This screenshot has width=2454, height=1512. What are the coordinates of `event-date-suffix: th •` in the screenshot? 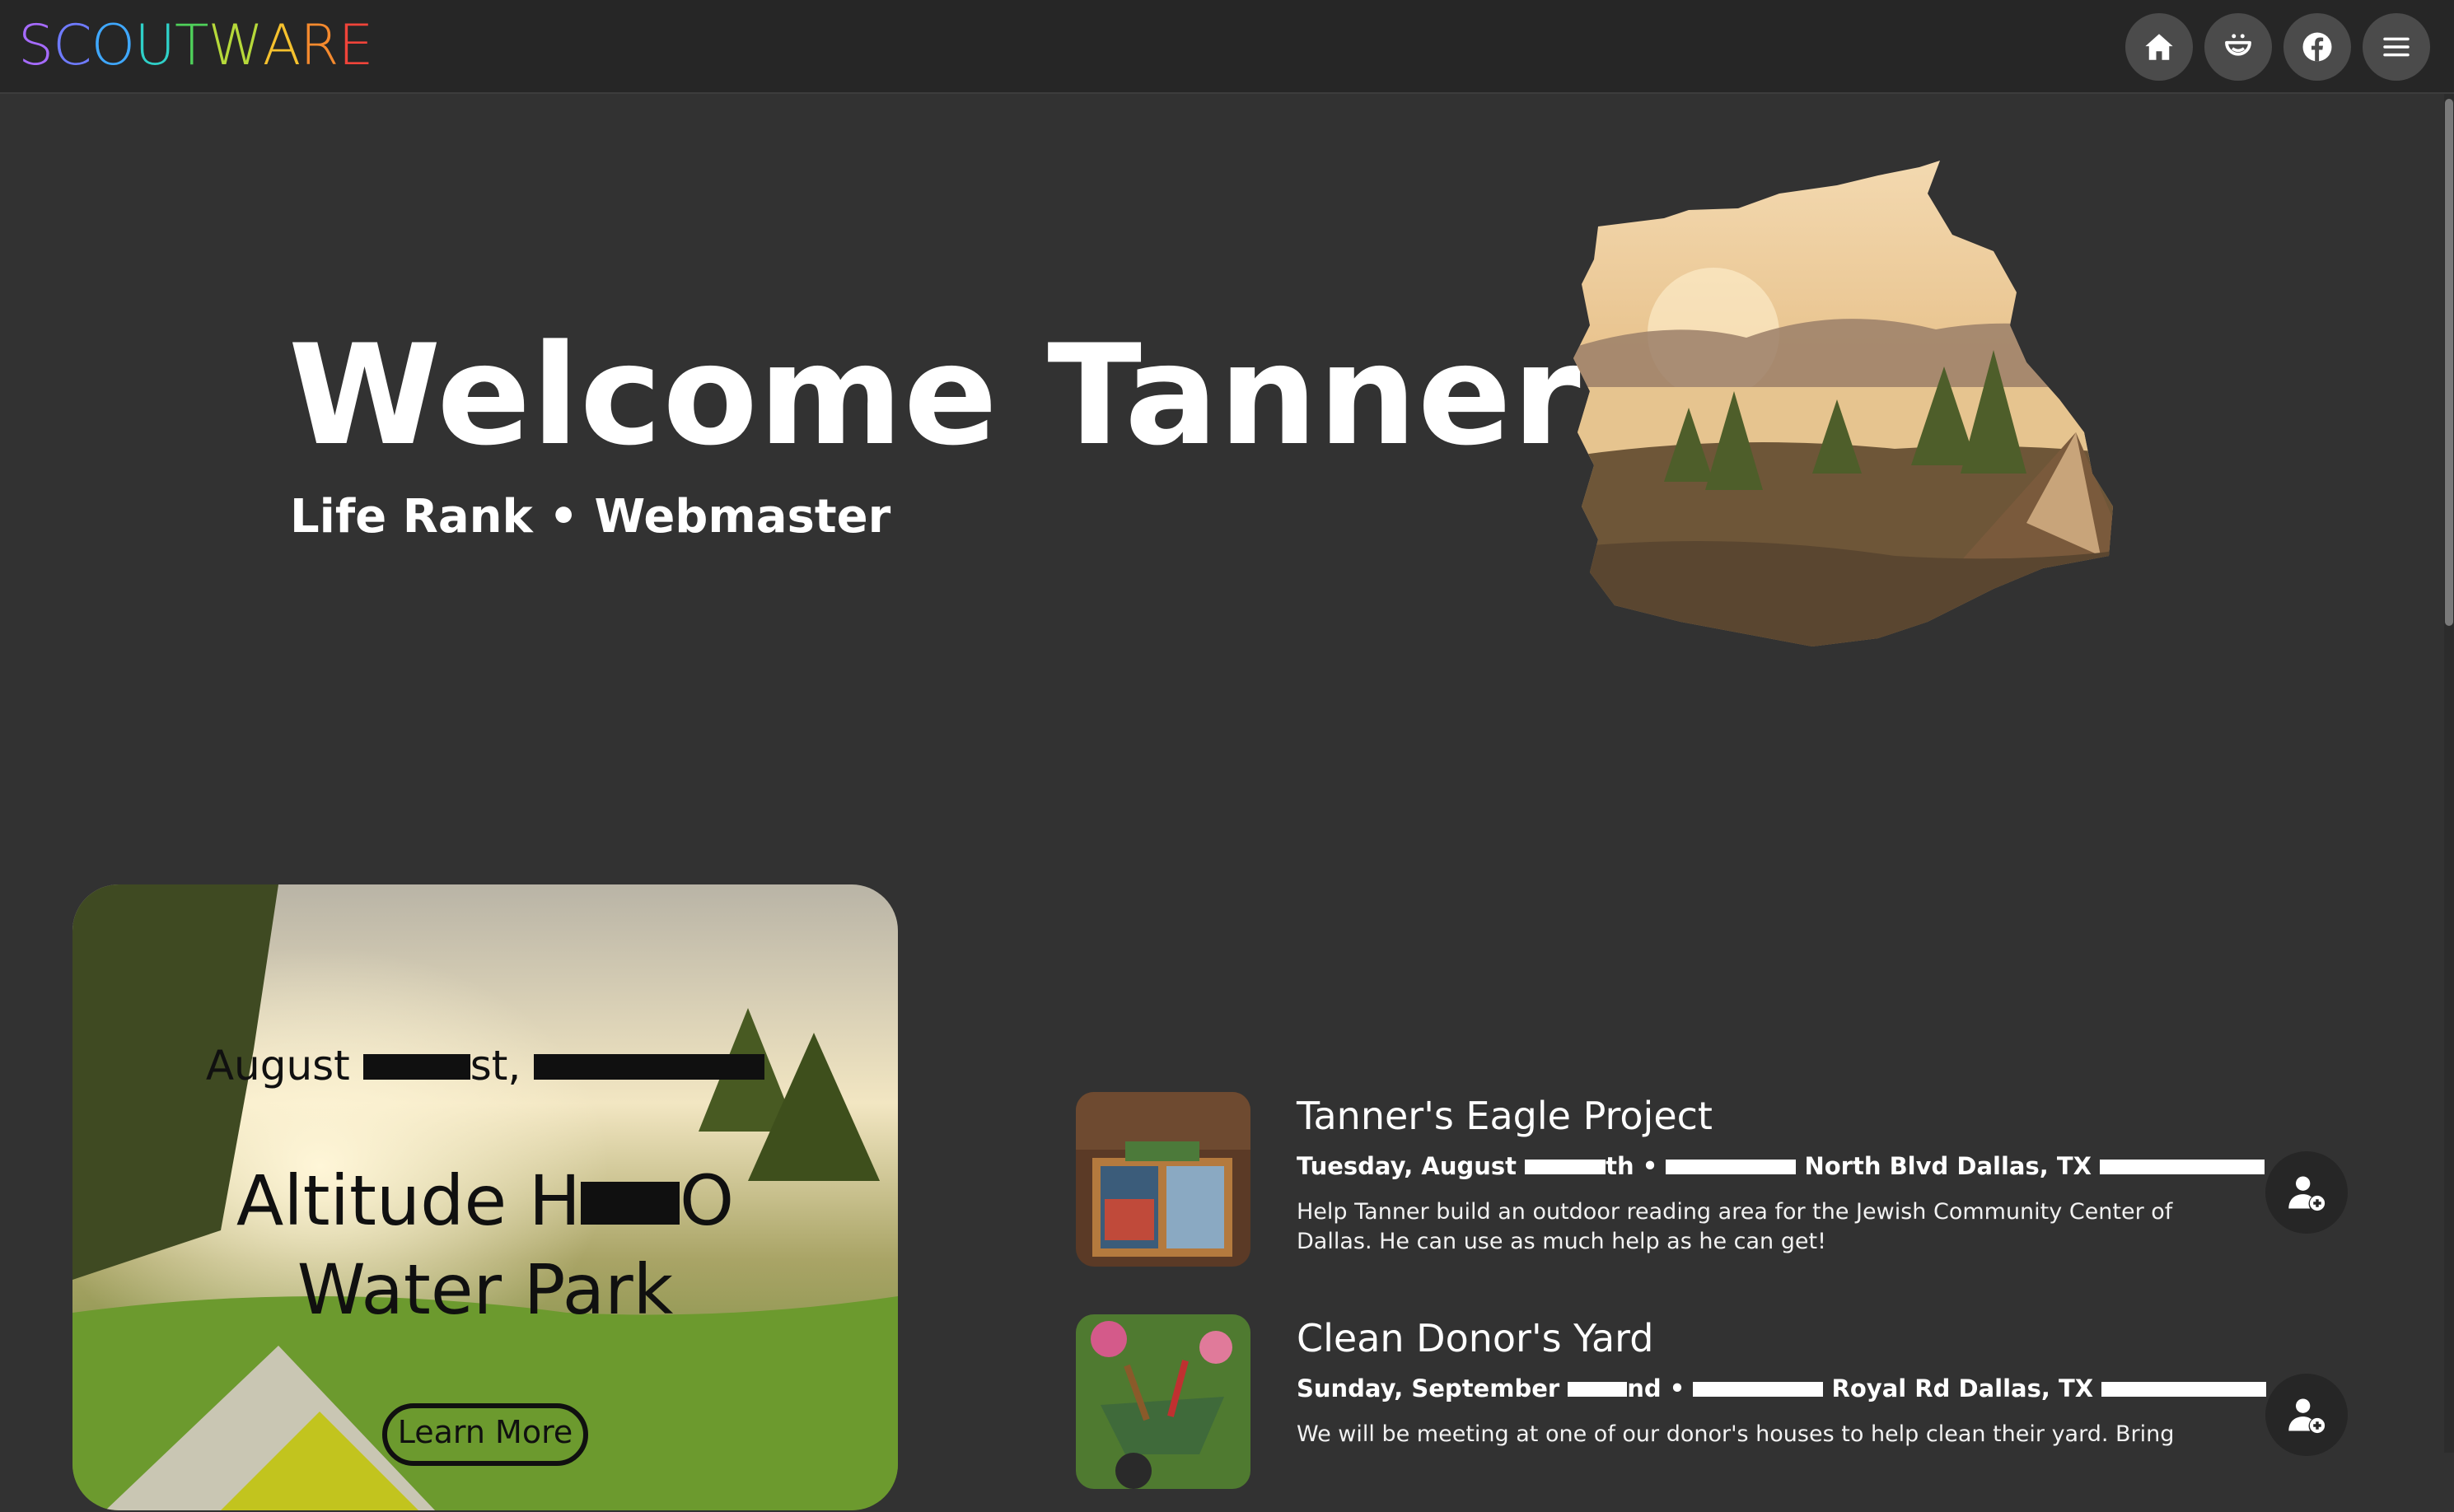 It's located at (1632, 1166).